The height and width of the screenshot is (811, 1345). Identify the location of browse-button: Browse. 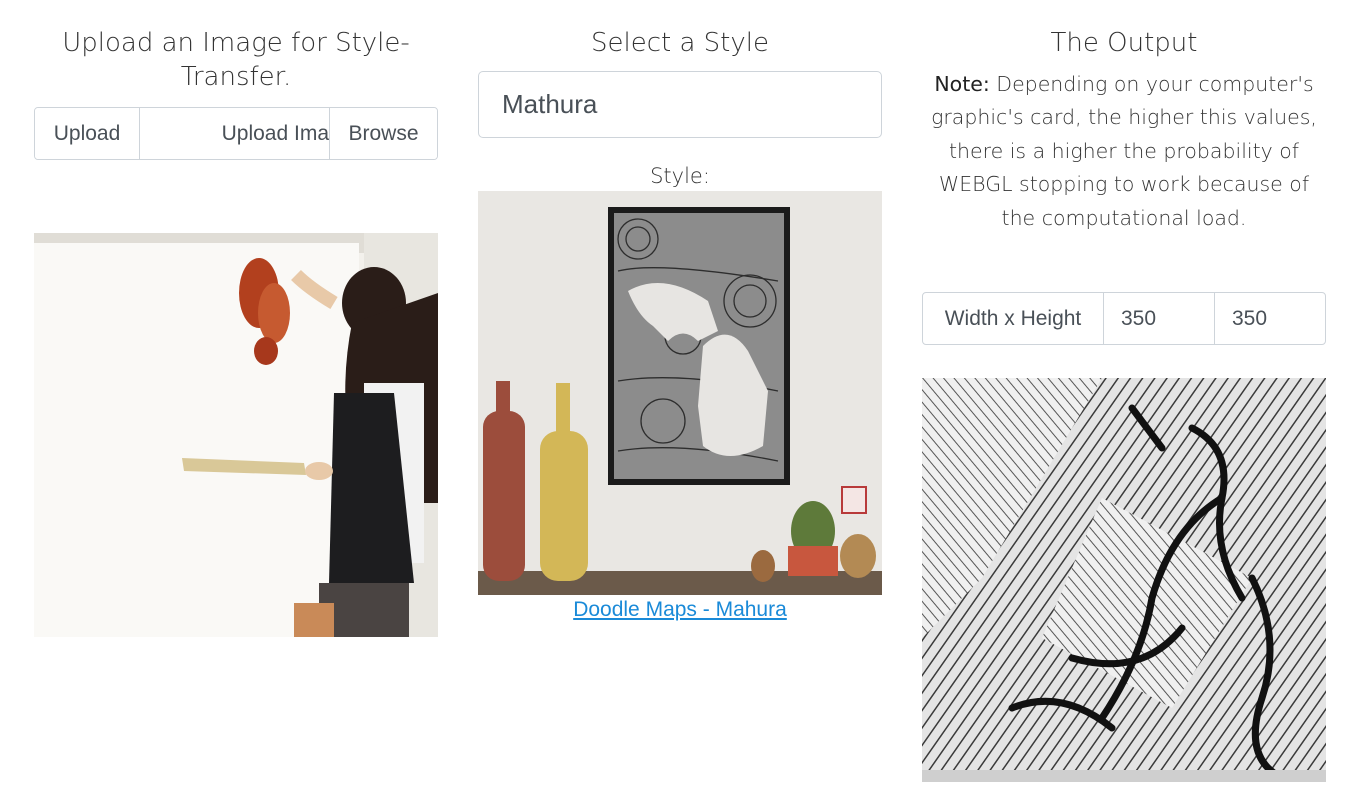
(383, 133).